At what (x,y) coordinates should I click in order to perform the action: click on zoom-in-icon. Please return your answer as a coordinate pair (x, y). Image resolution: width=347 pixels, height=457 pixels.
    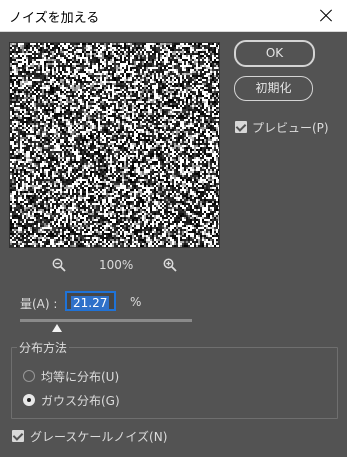
    Looking at the image, I should click on (170, 265).